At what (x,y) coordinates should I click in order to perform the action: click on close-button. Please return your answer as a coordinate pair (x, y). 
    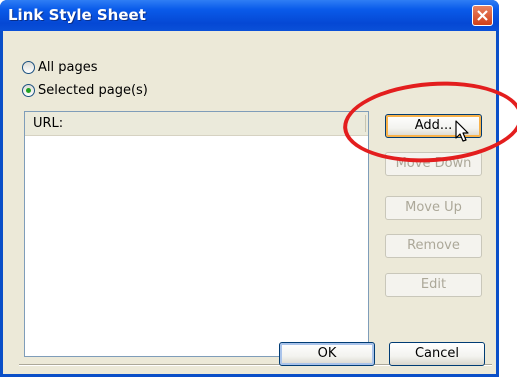
    Looking at the image, I should click on (482, 15).